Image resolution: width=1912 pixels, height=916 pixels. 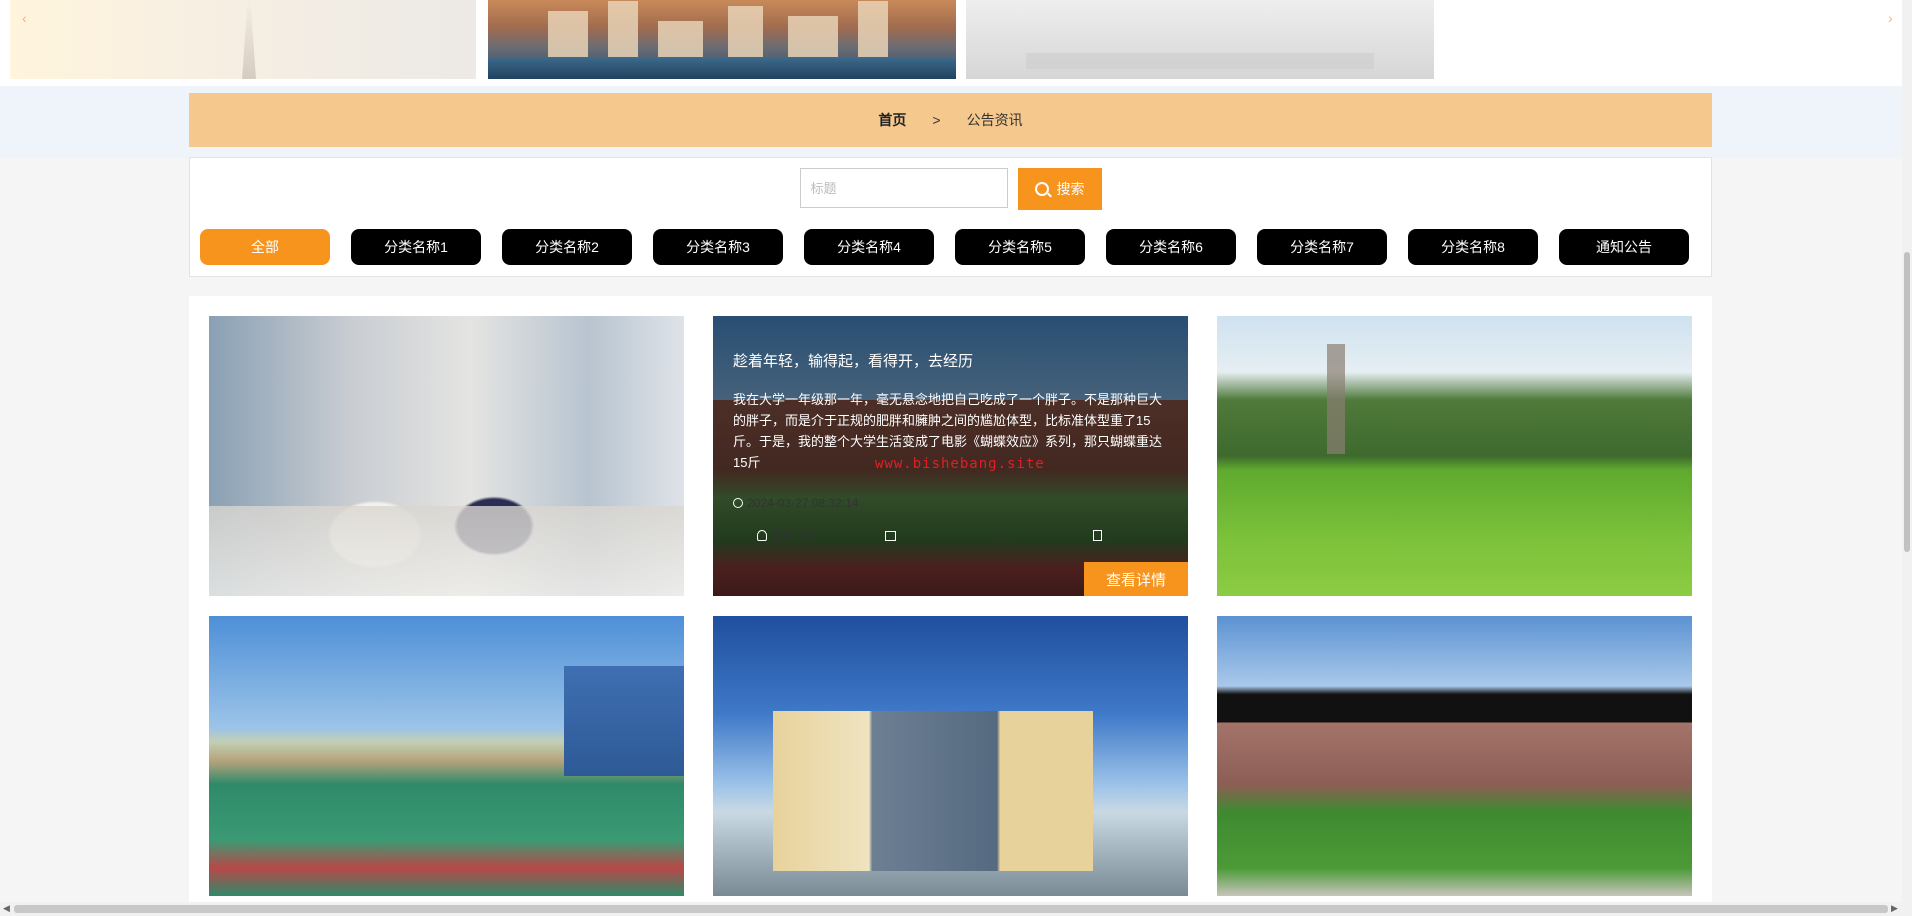 I want to click on vertical-scrollbar-thumb, so click(x=1907, y=402).